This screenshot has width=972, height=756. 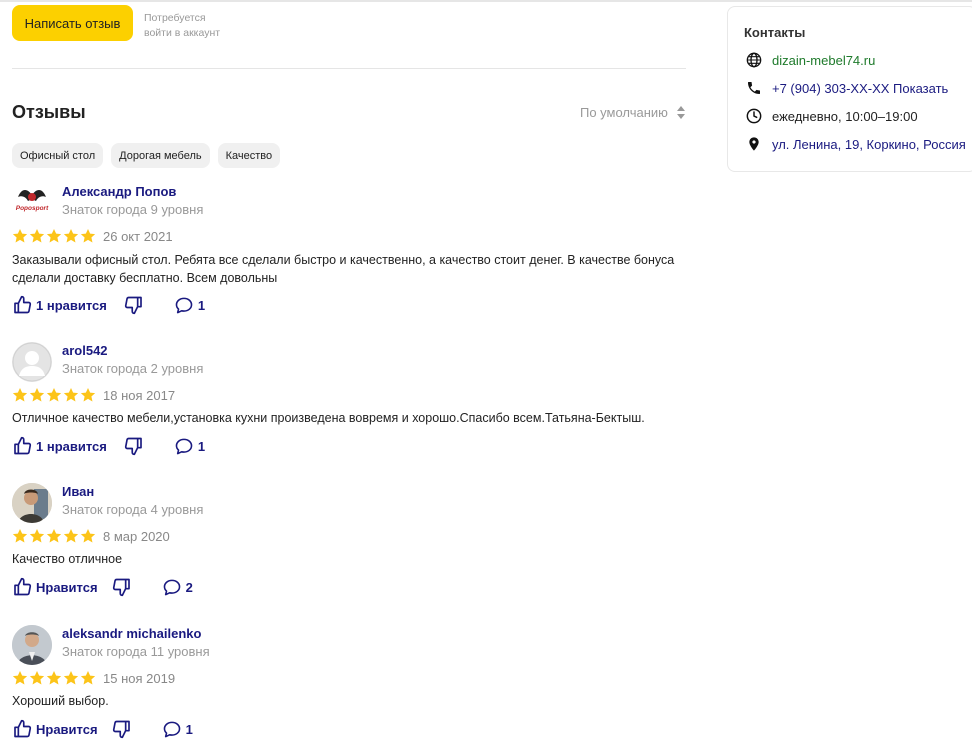 I want to click on review-date: 8 мар 2020, so click(x=136, y=536).